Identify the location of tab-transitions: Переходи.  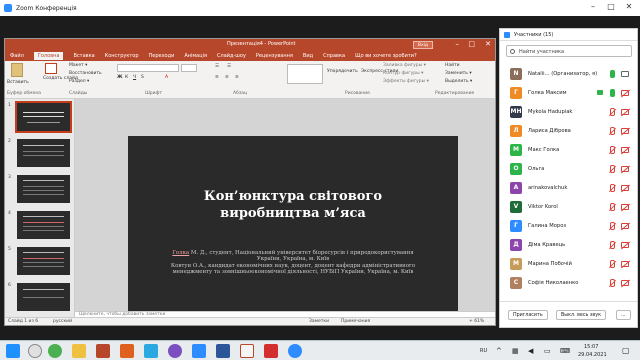
(162, 56).